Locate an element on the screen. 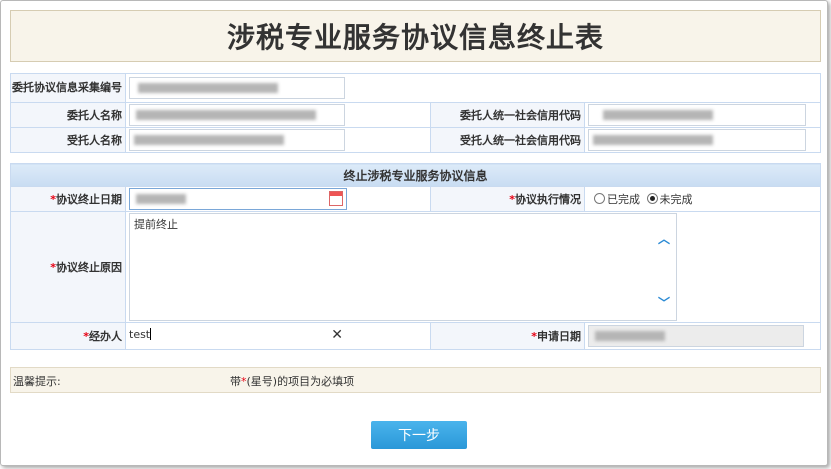 The width and height of the screenshot is (831, 469). client-credit-field is located at coordinates (697, 115).